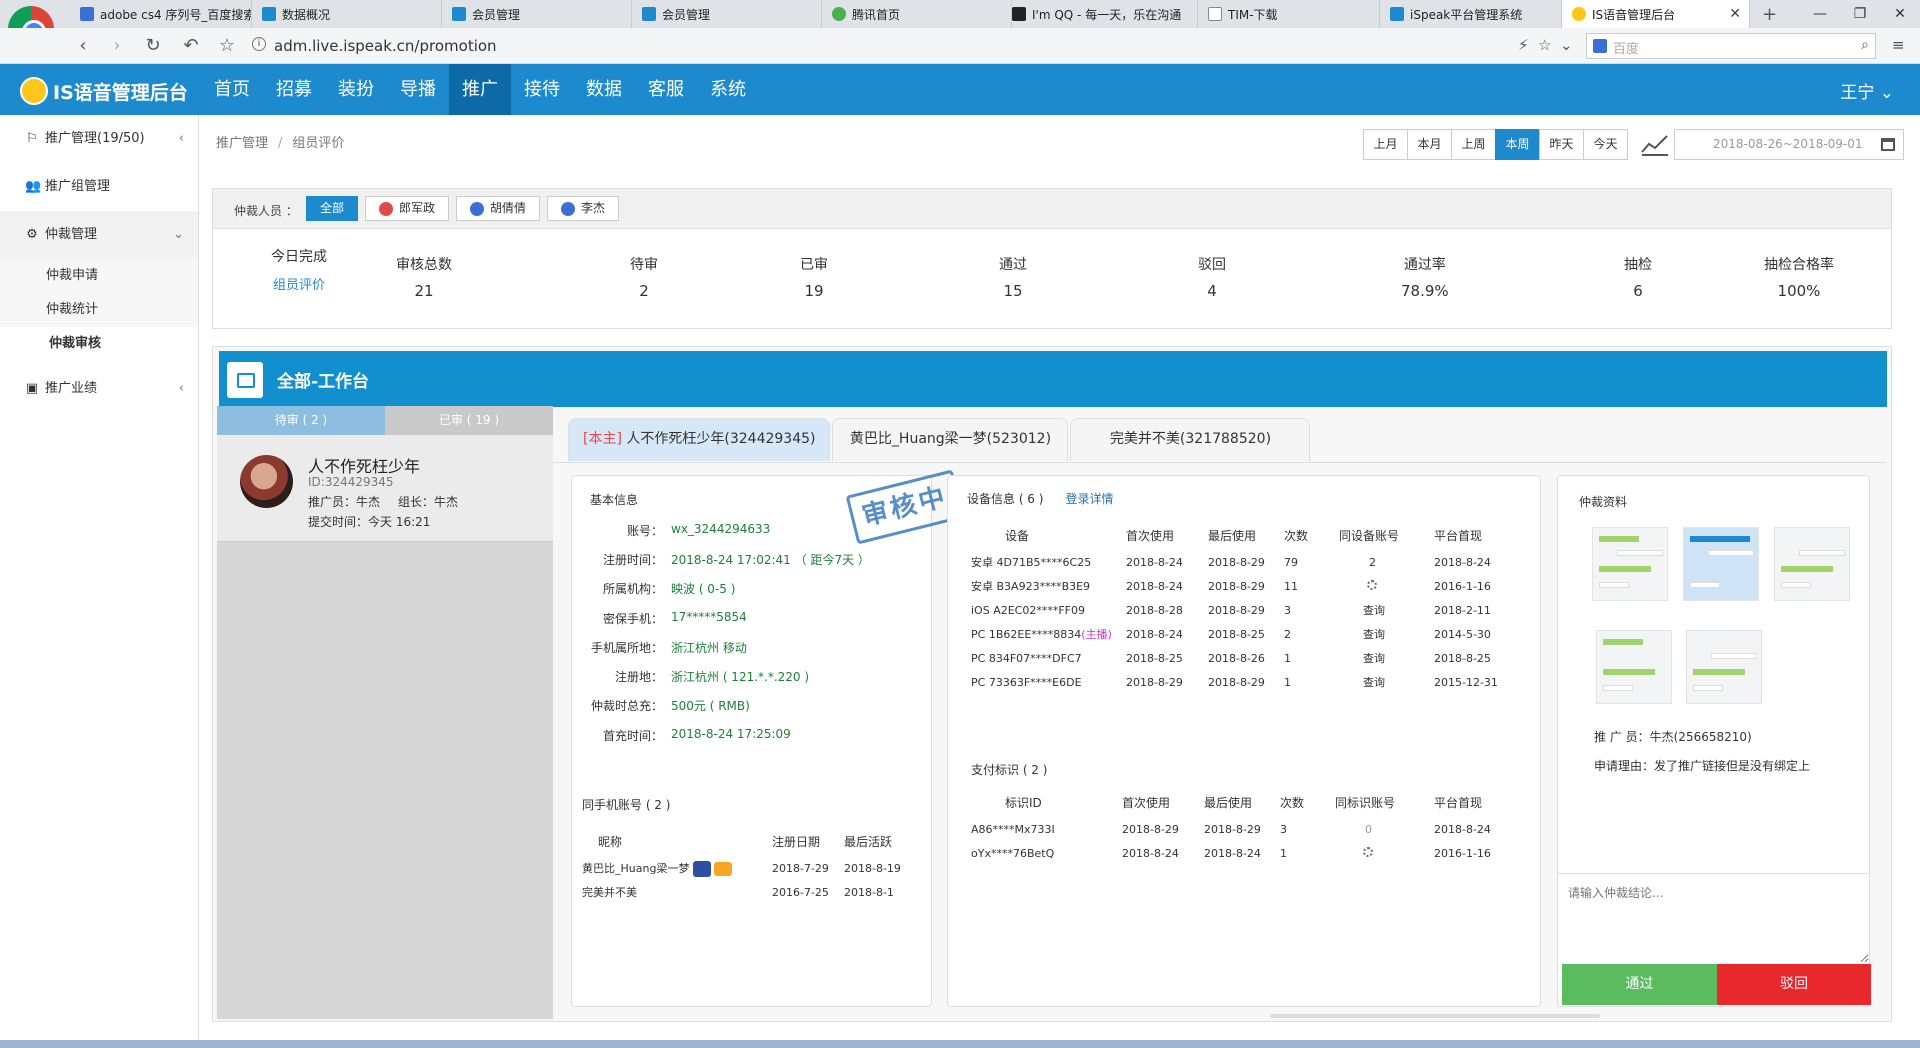  I want to click on nav-reception: 接待, so click(542, 89).